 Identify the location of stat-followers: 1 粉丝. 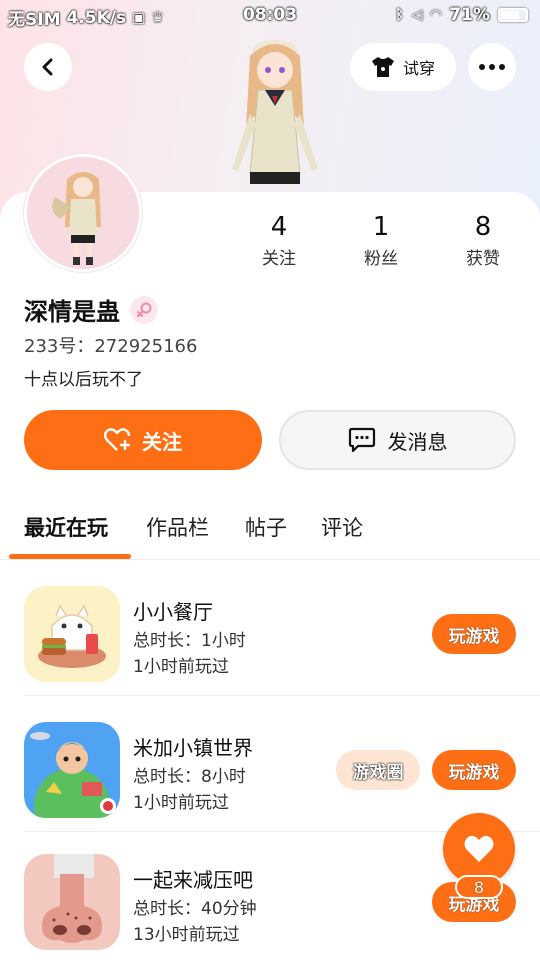
(381, 240).